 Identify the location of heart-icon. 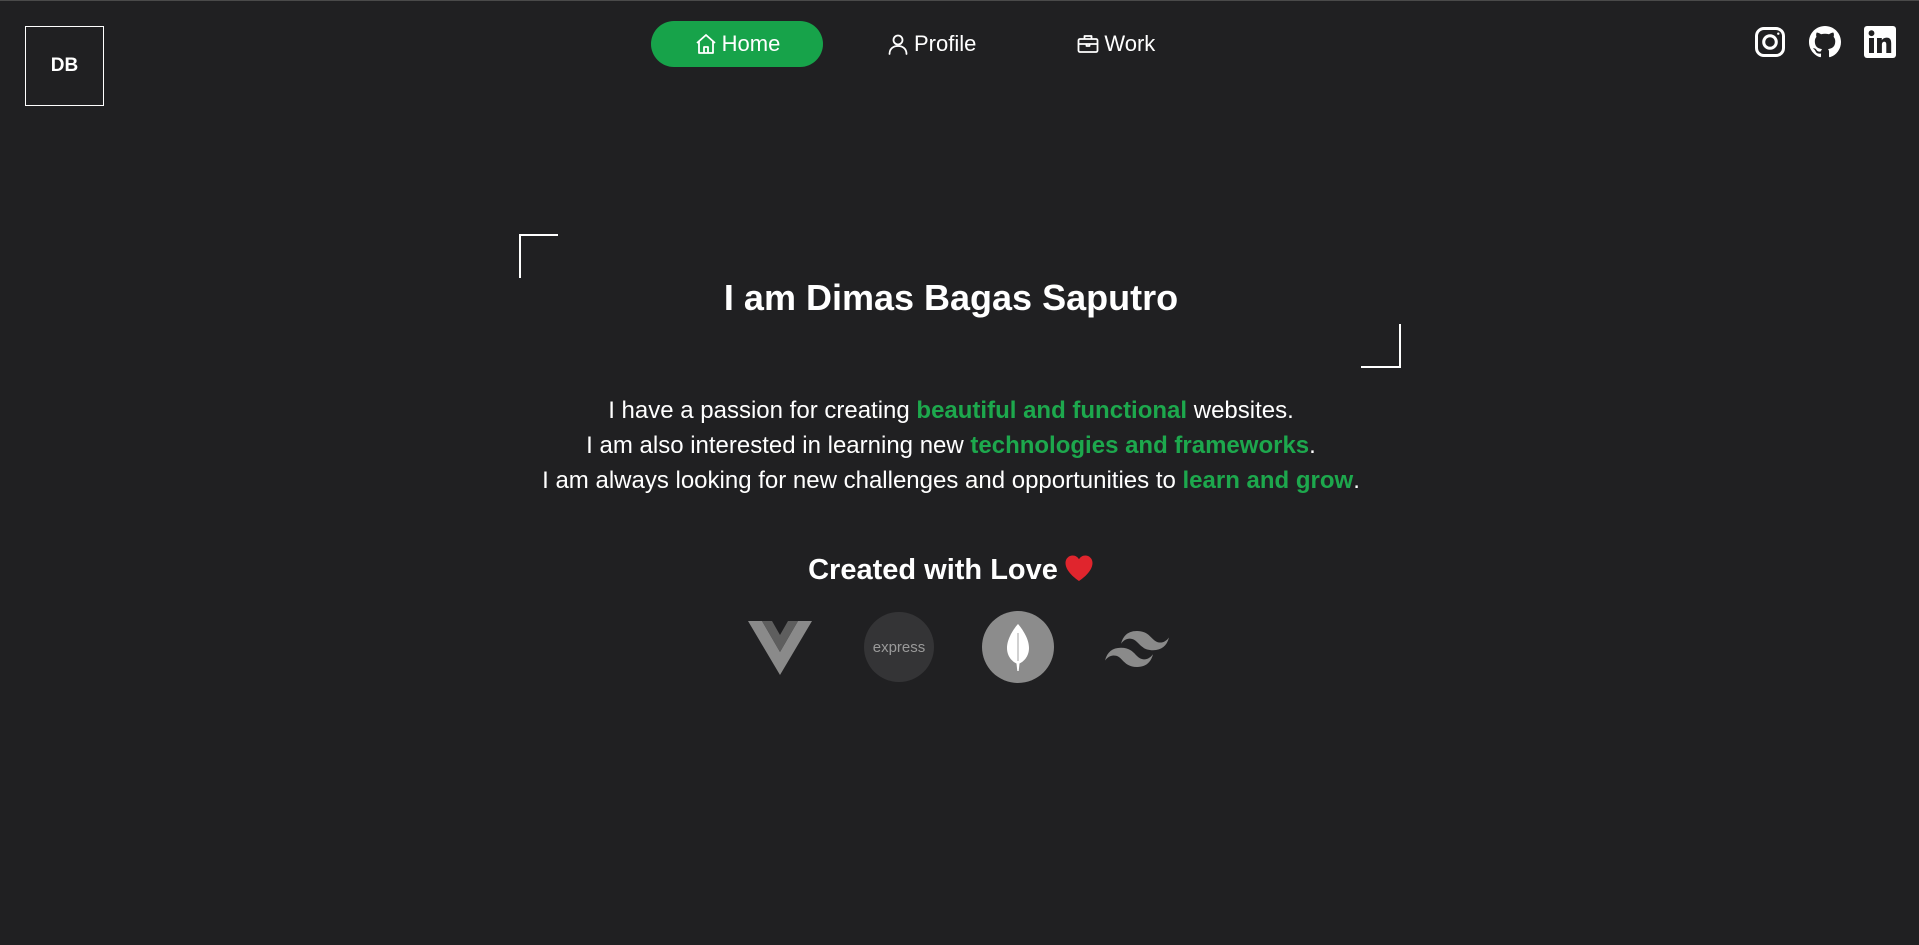
(1079, 572).